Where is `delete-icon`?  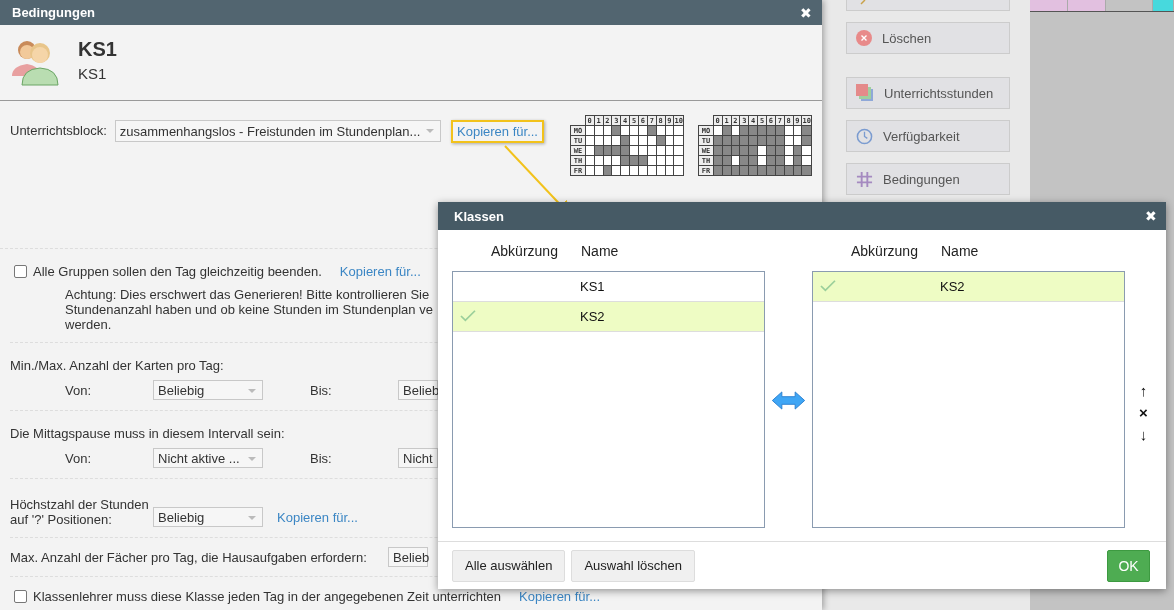 delete-icon is located at coordinates (864, 38).